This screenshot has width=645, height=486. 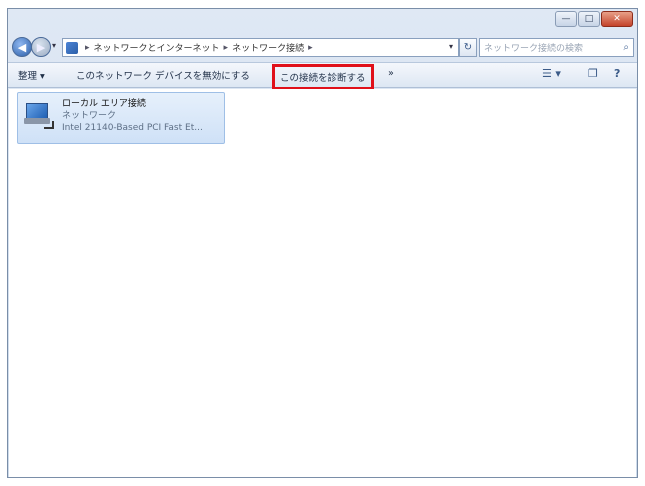 I want to click on connection-name: ローカル エリア接続, so click(x=104, y=104).